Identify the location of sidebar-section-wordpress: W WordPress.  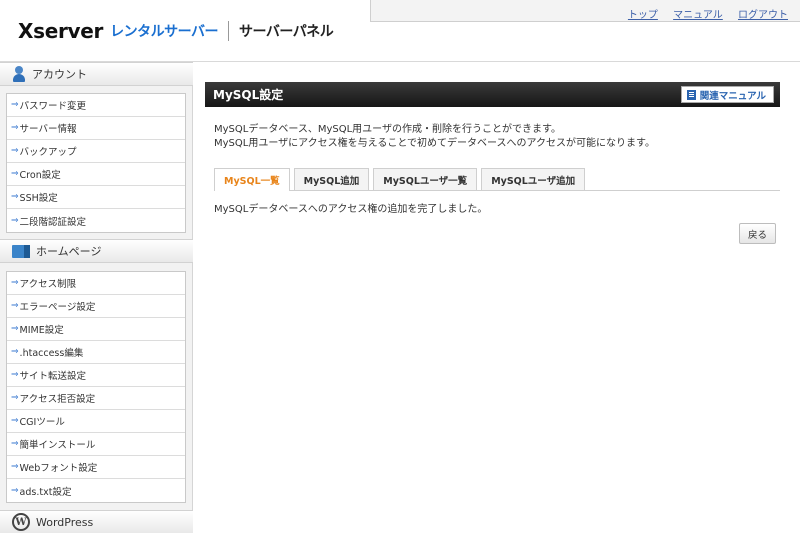
(96, 521).